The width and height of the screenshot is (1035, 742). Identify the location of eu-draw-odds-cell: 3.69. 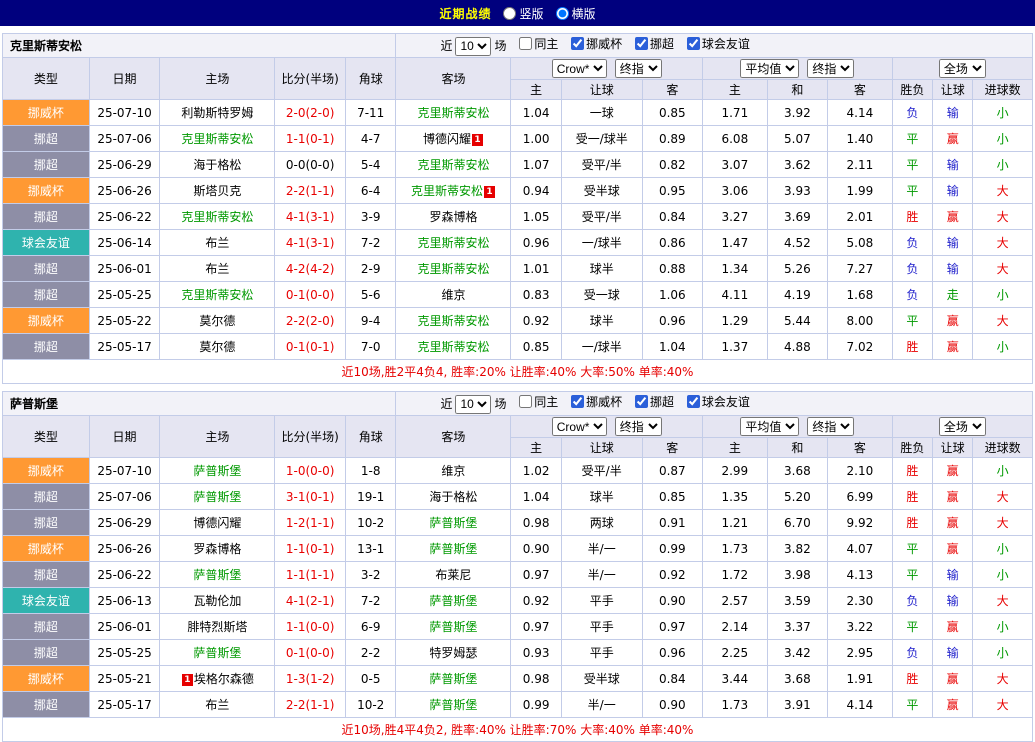
(797, 216).